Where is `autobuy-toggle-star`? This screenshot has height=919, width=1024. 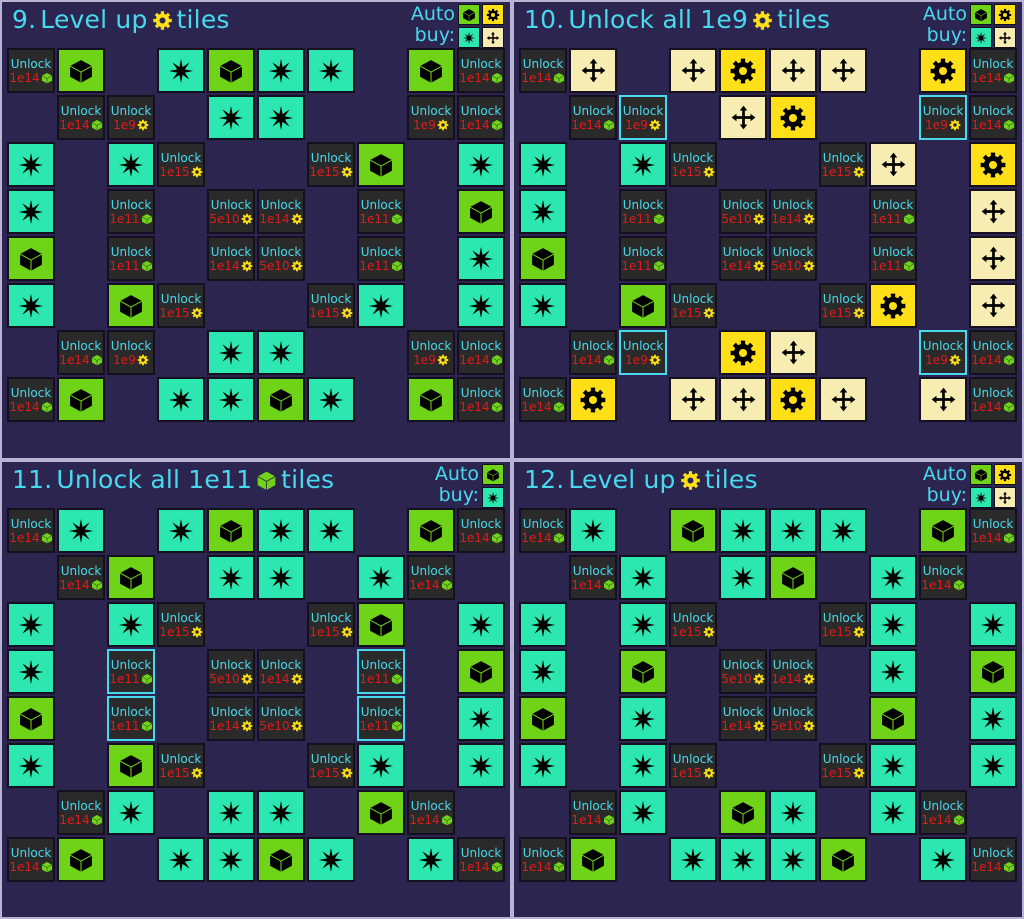 autobuy-toggle-star is located at coordinates (981, 497).